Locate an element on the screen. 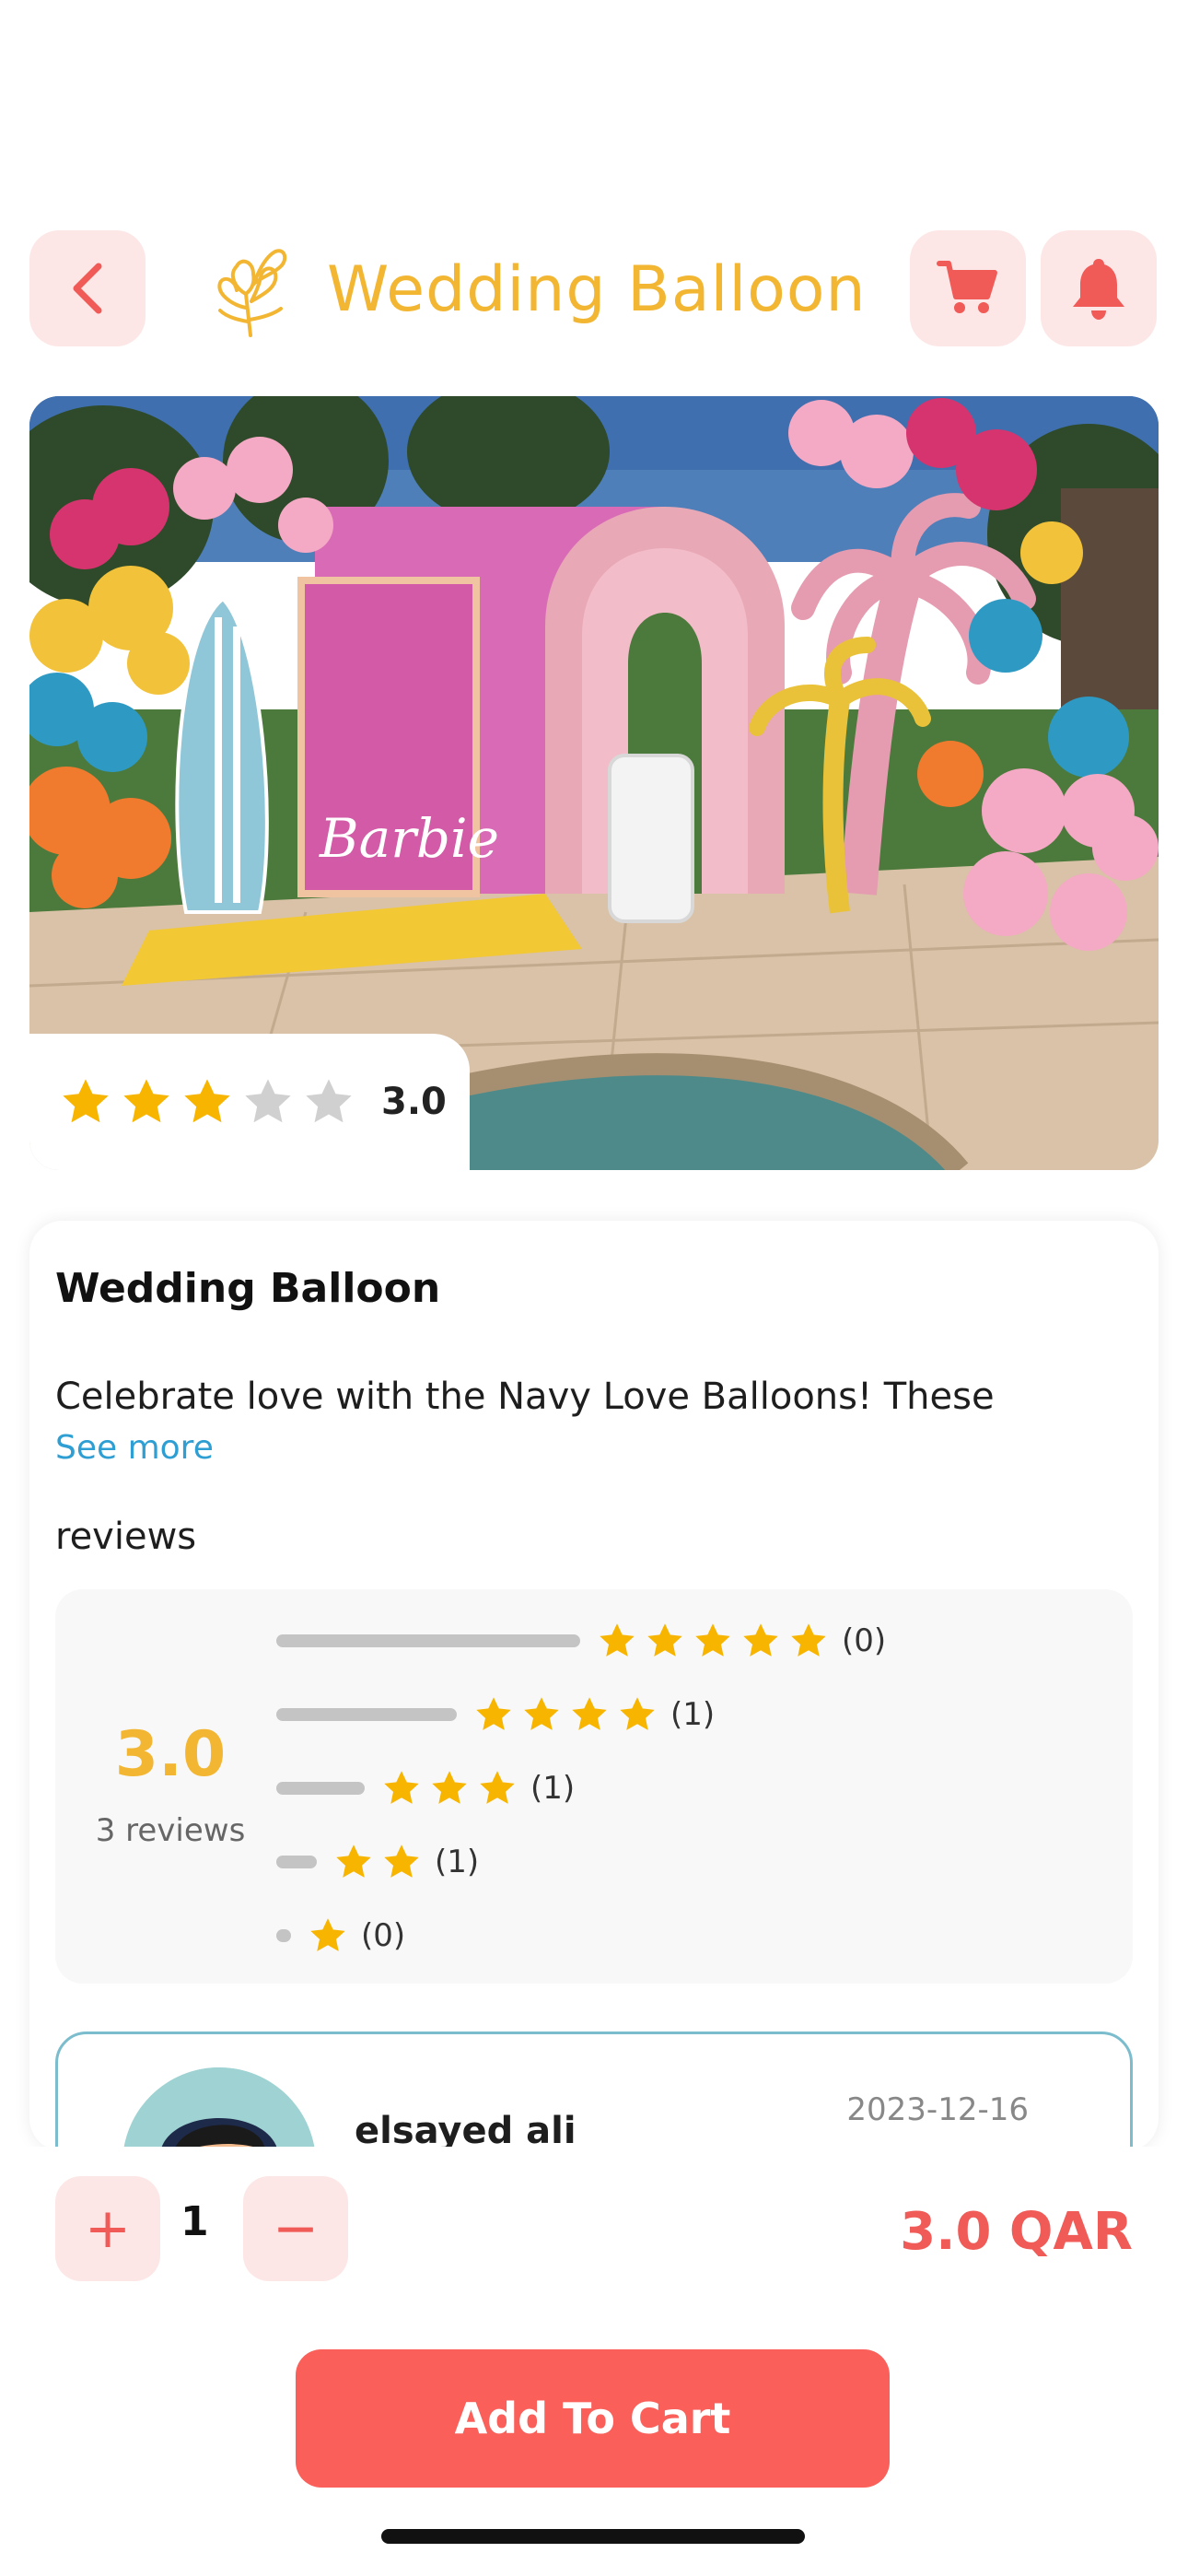 The height and width of the screenshot is (2576, 1188). review-date: 2023-12-16 is located at coordinates (937, 2109).